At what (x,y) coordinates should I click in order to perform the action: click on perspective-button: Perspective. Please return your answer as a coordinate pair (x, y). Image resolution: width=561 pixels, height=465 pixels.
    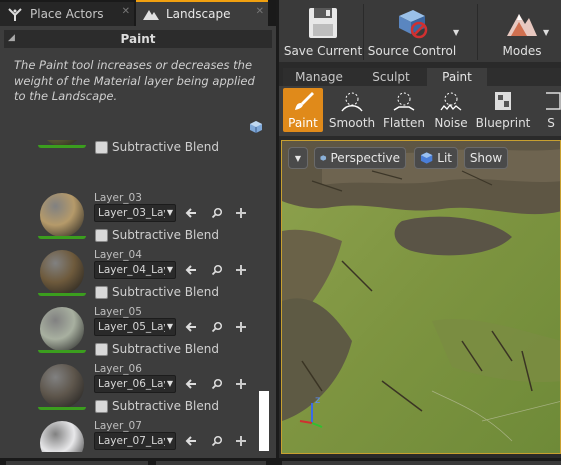
    Looking at the image, I should click on (360, 158).